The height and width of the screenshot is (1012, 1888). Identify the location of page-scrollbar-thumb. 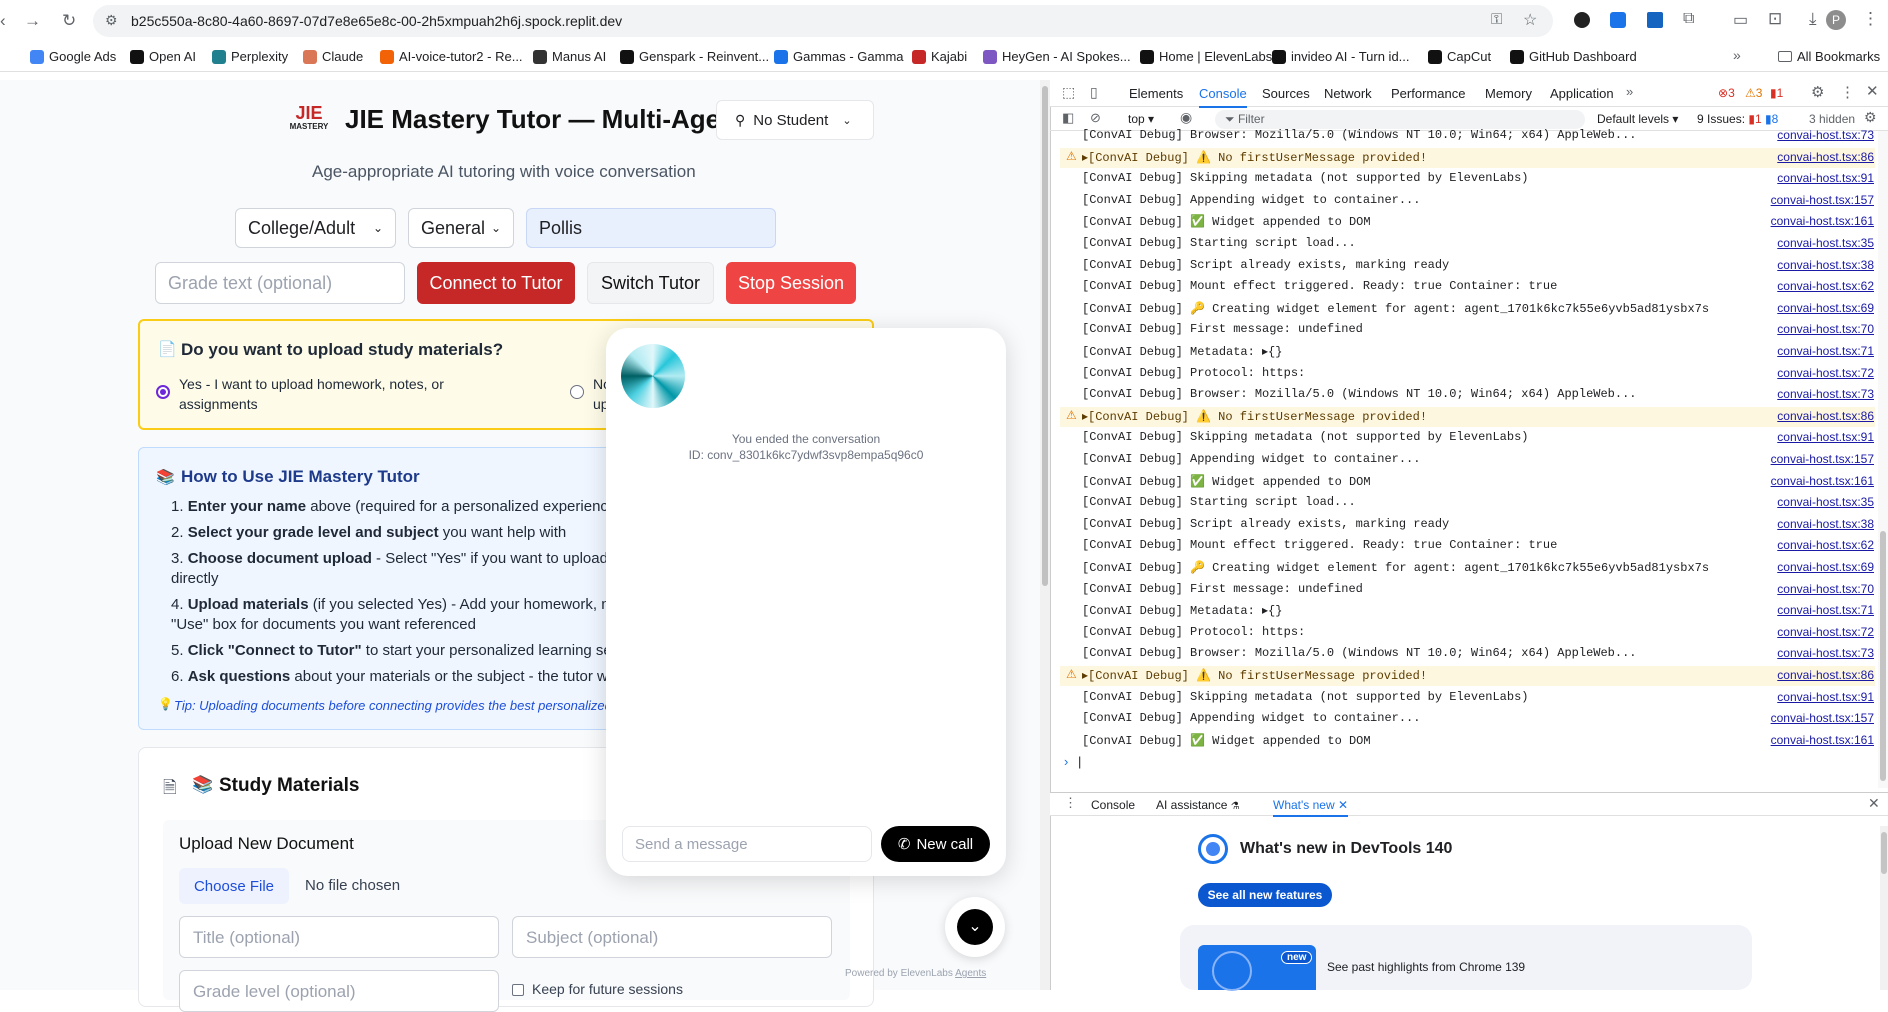
(1045, 336).